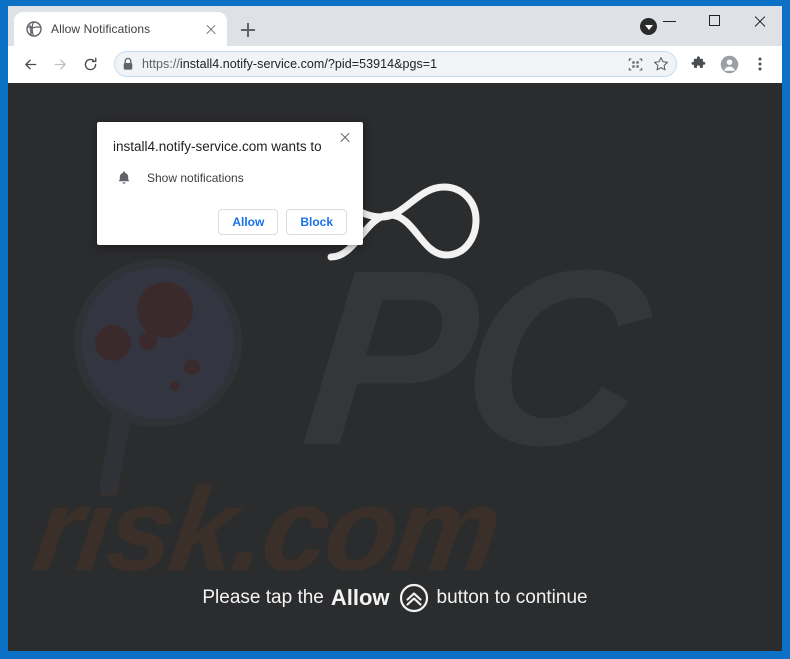 This screenshot has height=659, width=790. I want to click on magnifier-graphic, so click(157, 380).